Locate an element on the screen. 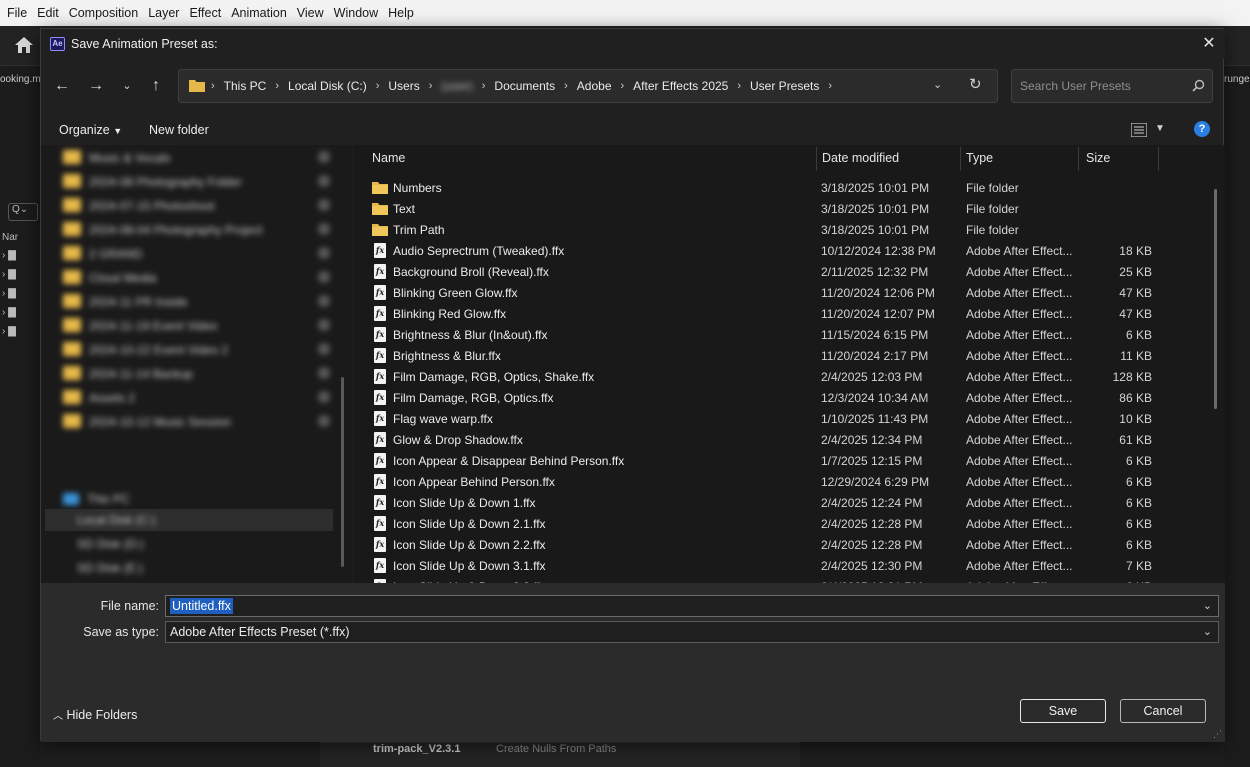  view-dropdown-chevron-icon: ▼ is located at coordinates (1160, 128).